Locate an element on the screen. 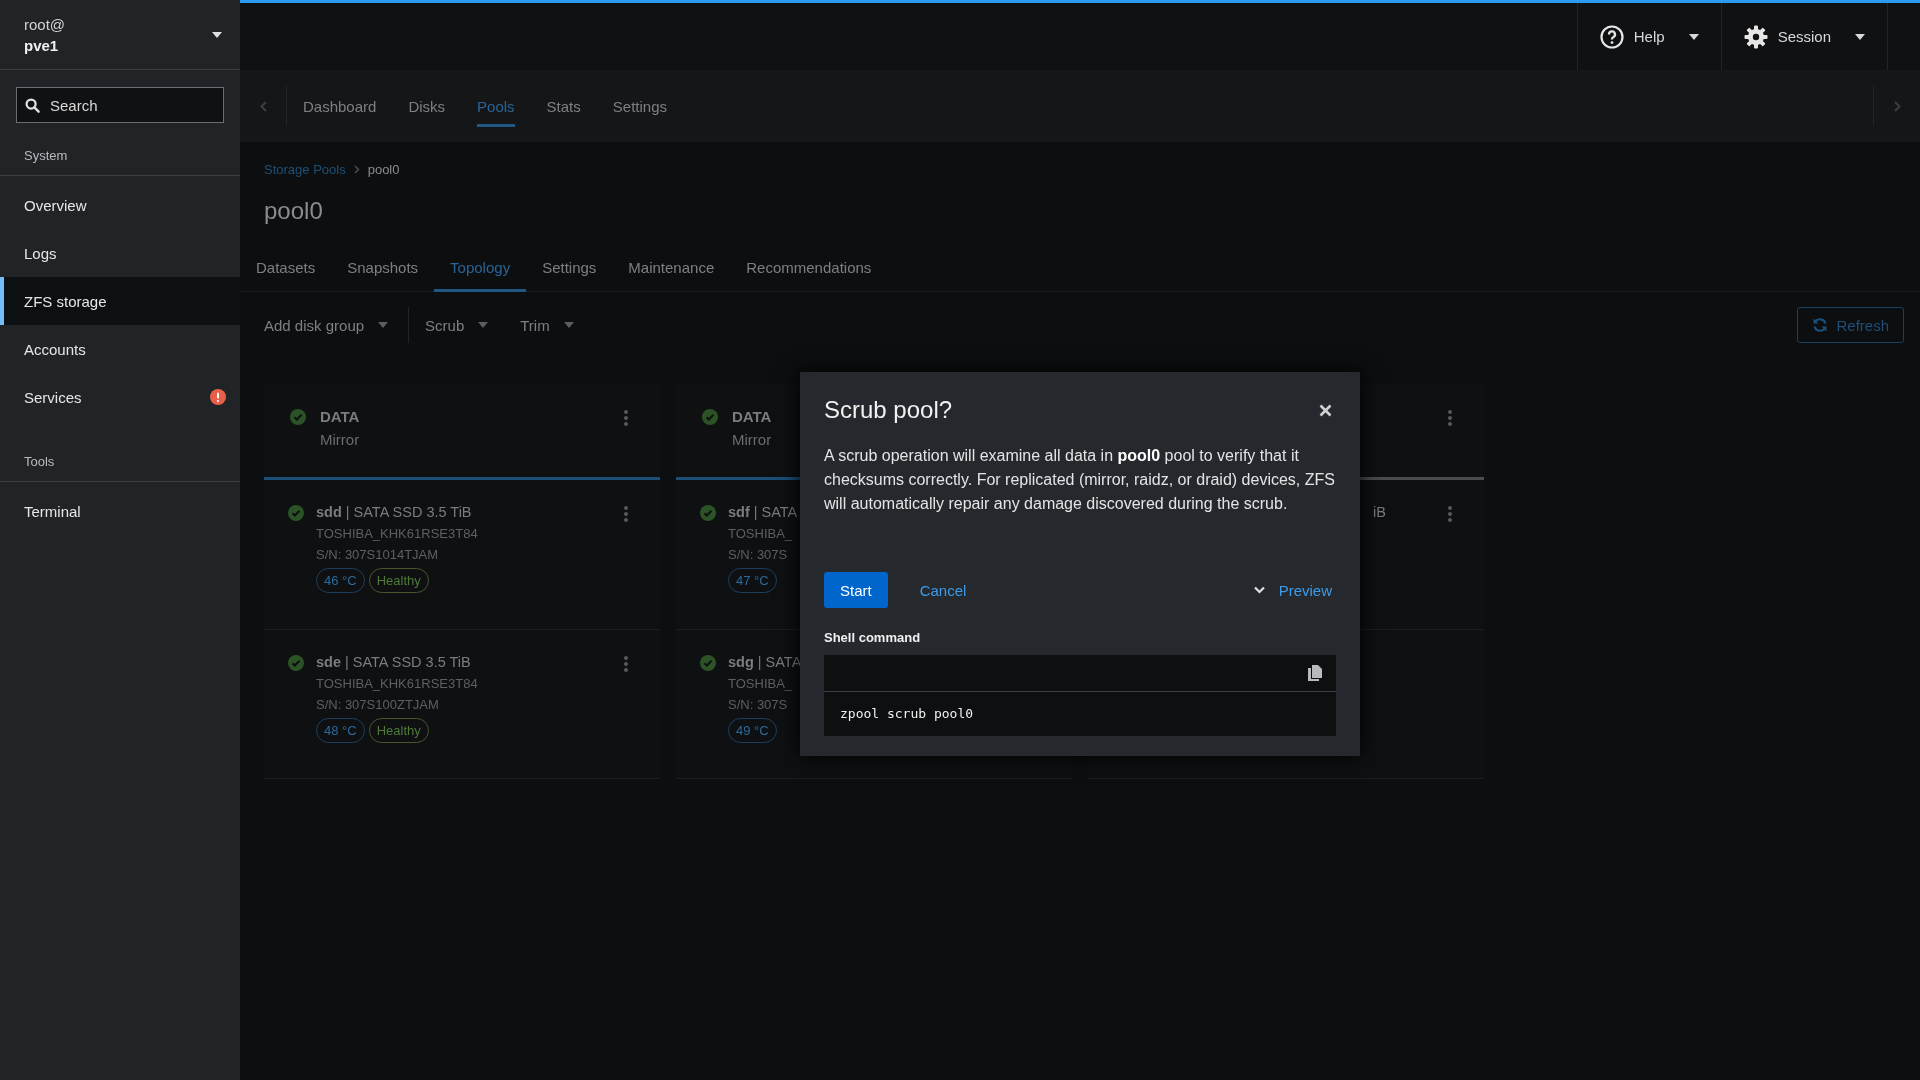 This screenshot has width=1920, height=1080. nav-tab: Settings is located at coordinates (639, 106).